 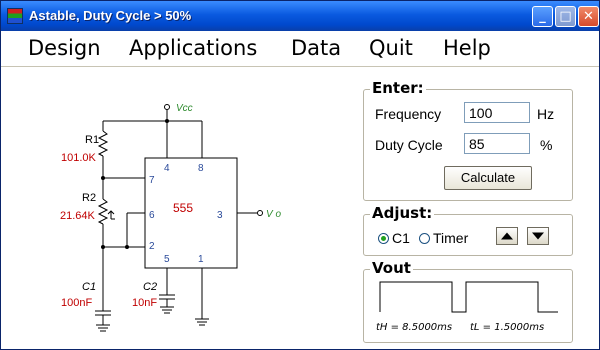 I want to click on r1-resistor, so click(x=103, y=143).